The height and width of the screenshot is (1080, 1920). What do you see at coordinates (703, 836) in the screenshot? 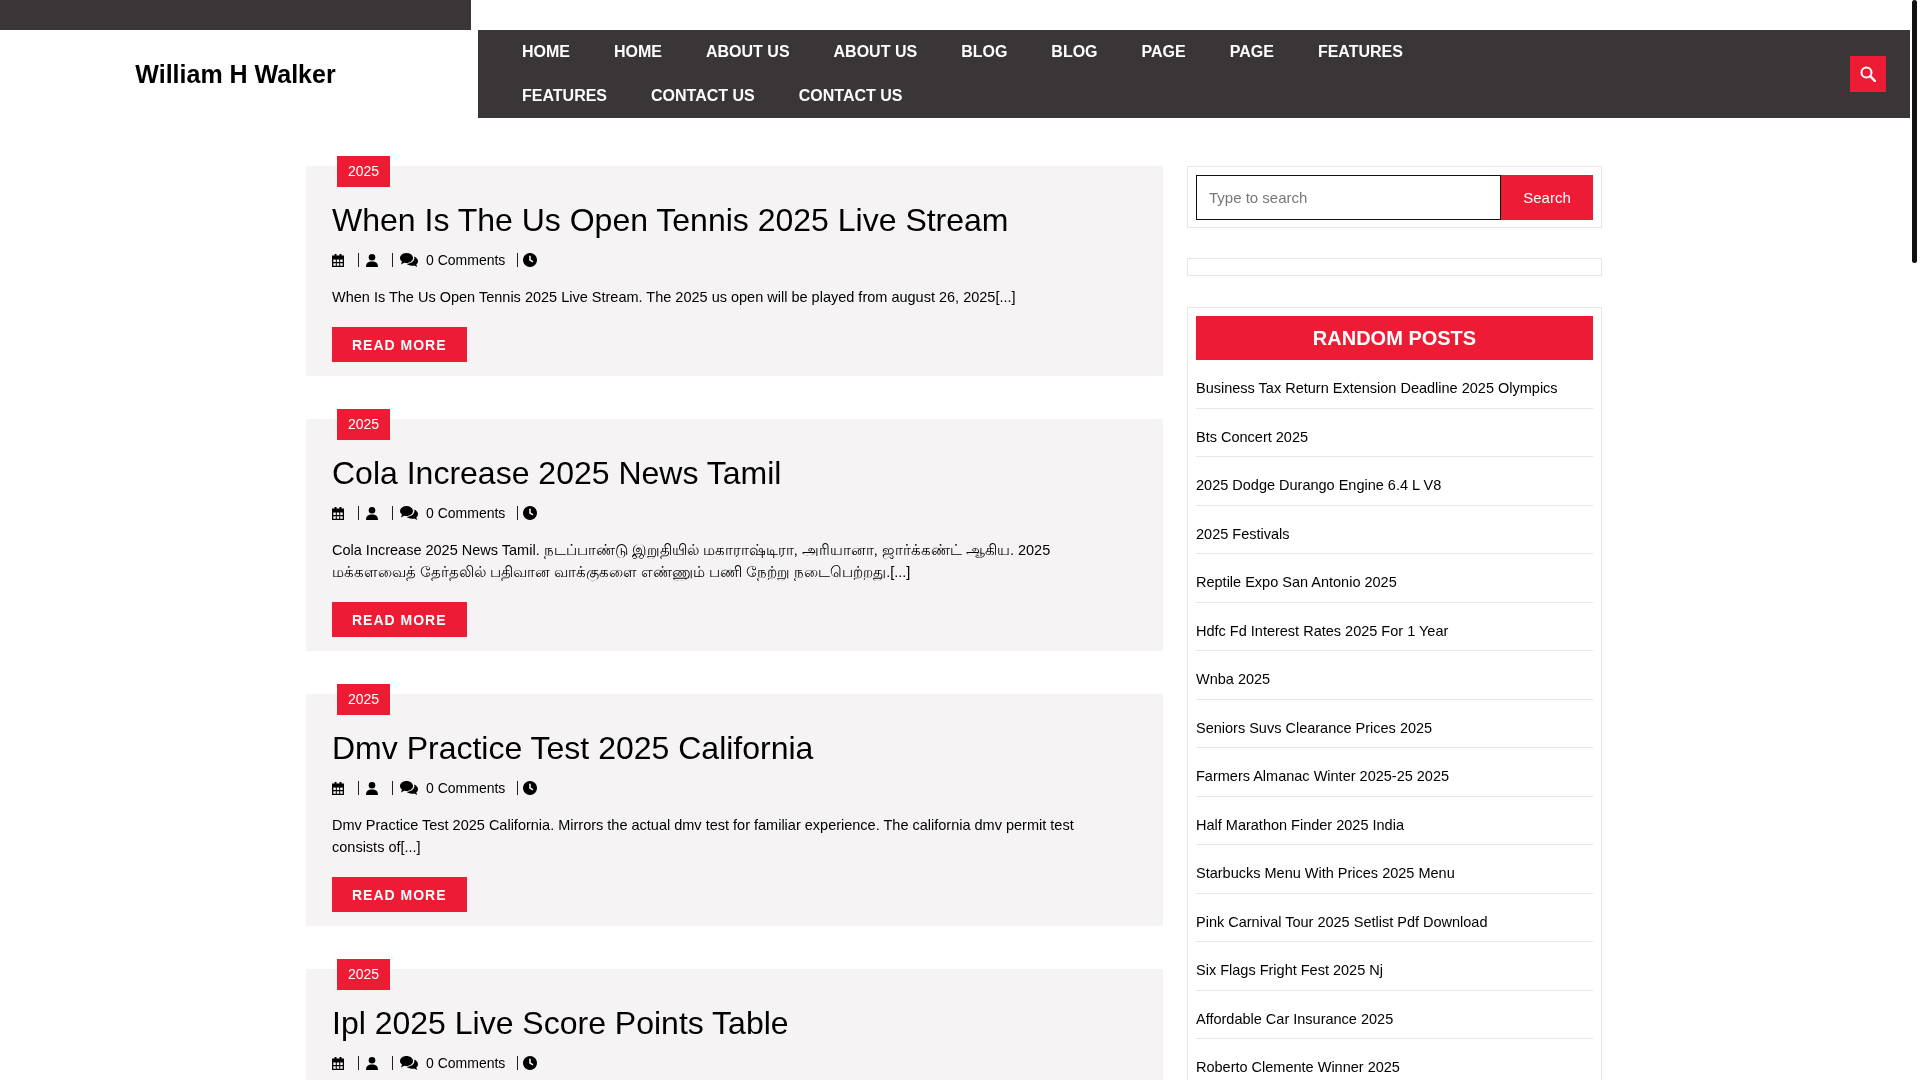
I see `post-excerpt: Dmv Practice Test 2025 California. Mirrors the actual dmv test for familiar experience. The california dmv permit test consists of[...]` at bounding box center [703, 836].